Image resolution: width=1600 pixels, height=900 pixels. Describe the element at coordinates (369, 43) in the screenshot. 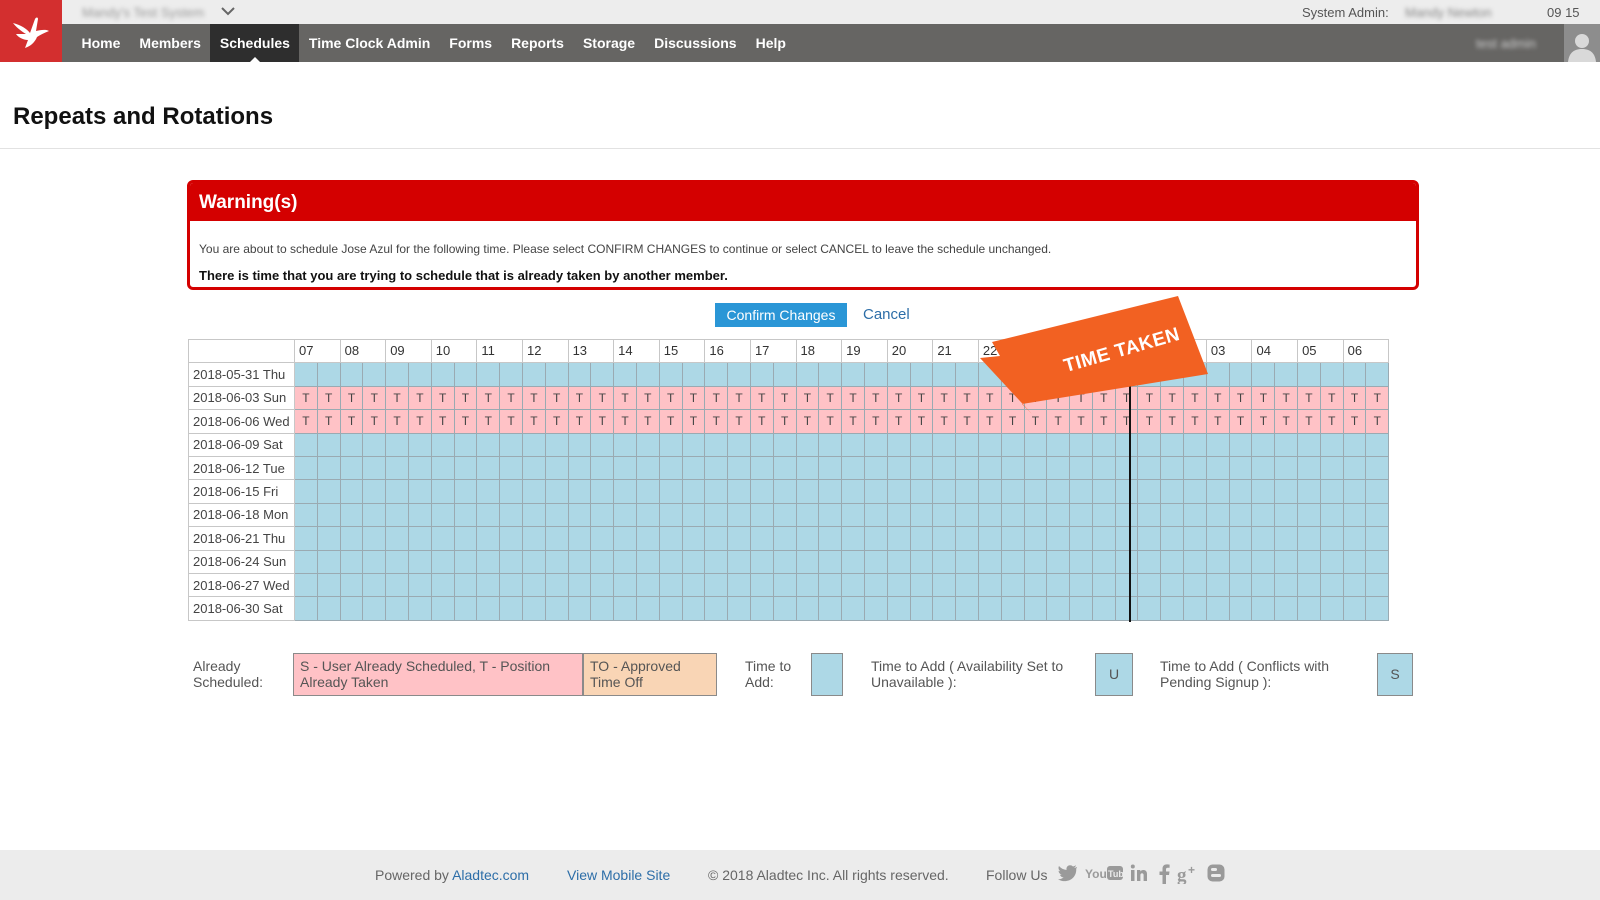

I see `nav-item-time-clock-admin: Time Clock Admin` at that location.